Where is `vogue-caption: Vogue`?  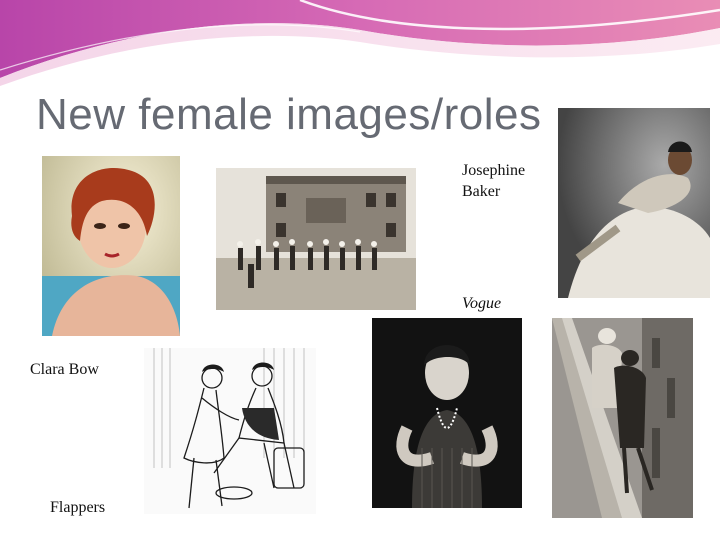
vogue-caption: Vogue is located at coordinates (482, 303).